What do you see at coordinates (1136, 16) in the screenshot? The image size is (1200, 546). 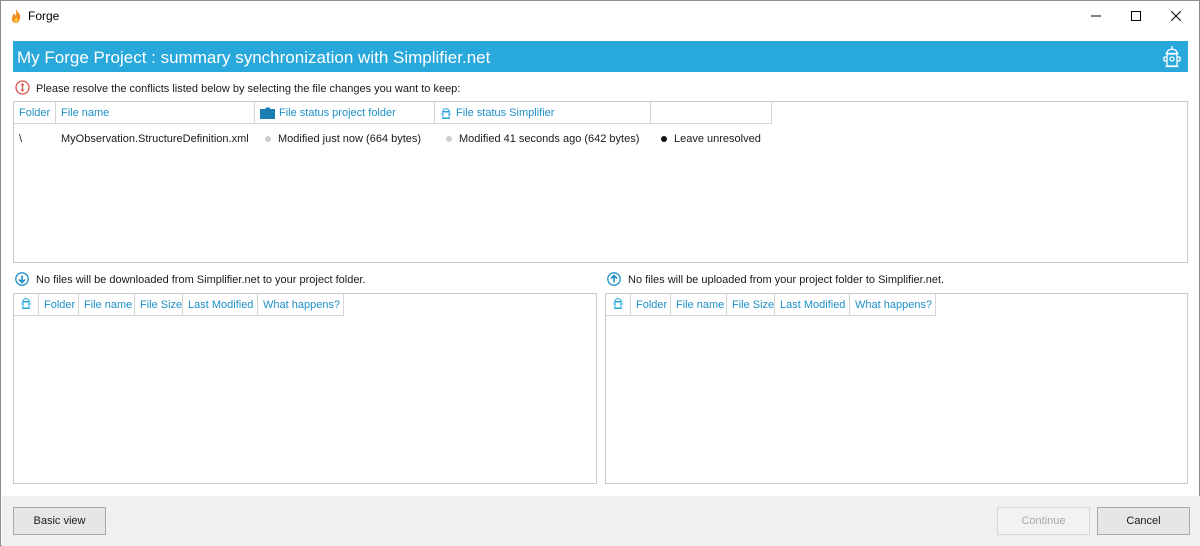 I see `maximize-icon` at bounding box center [1136, 16].